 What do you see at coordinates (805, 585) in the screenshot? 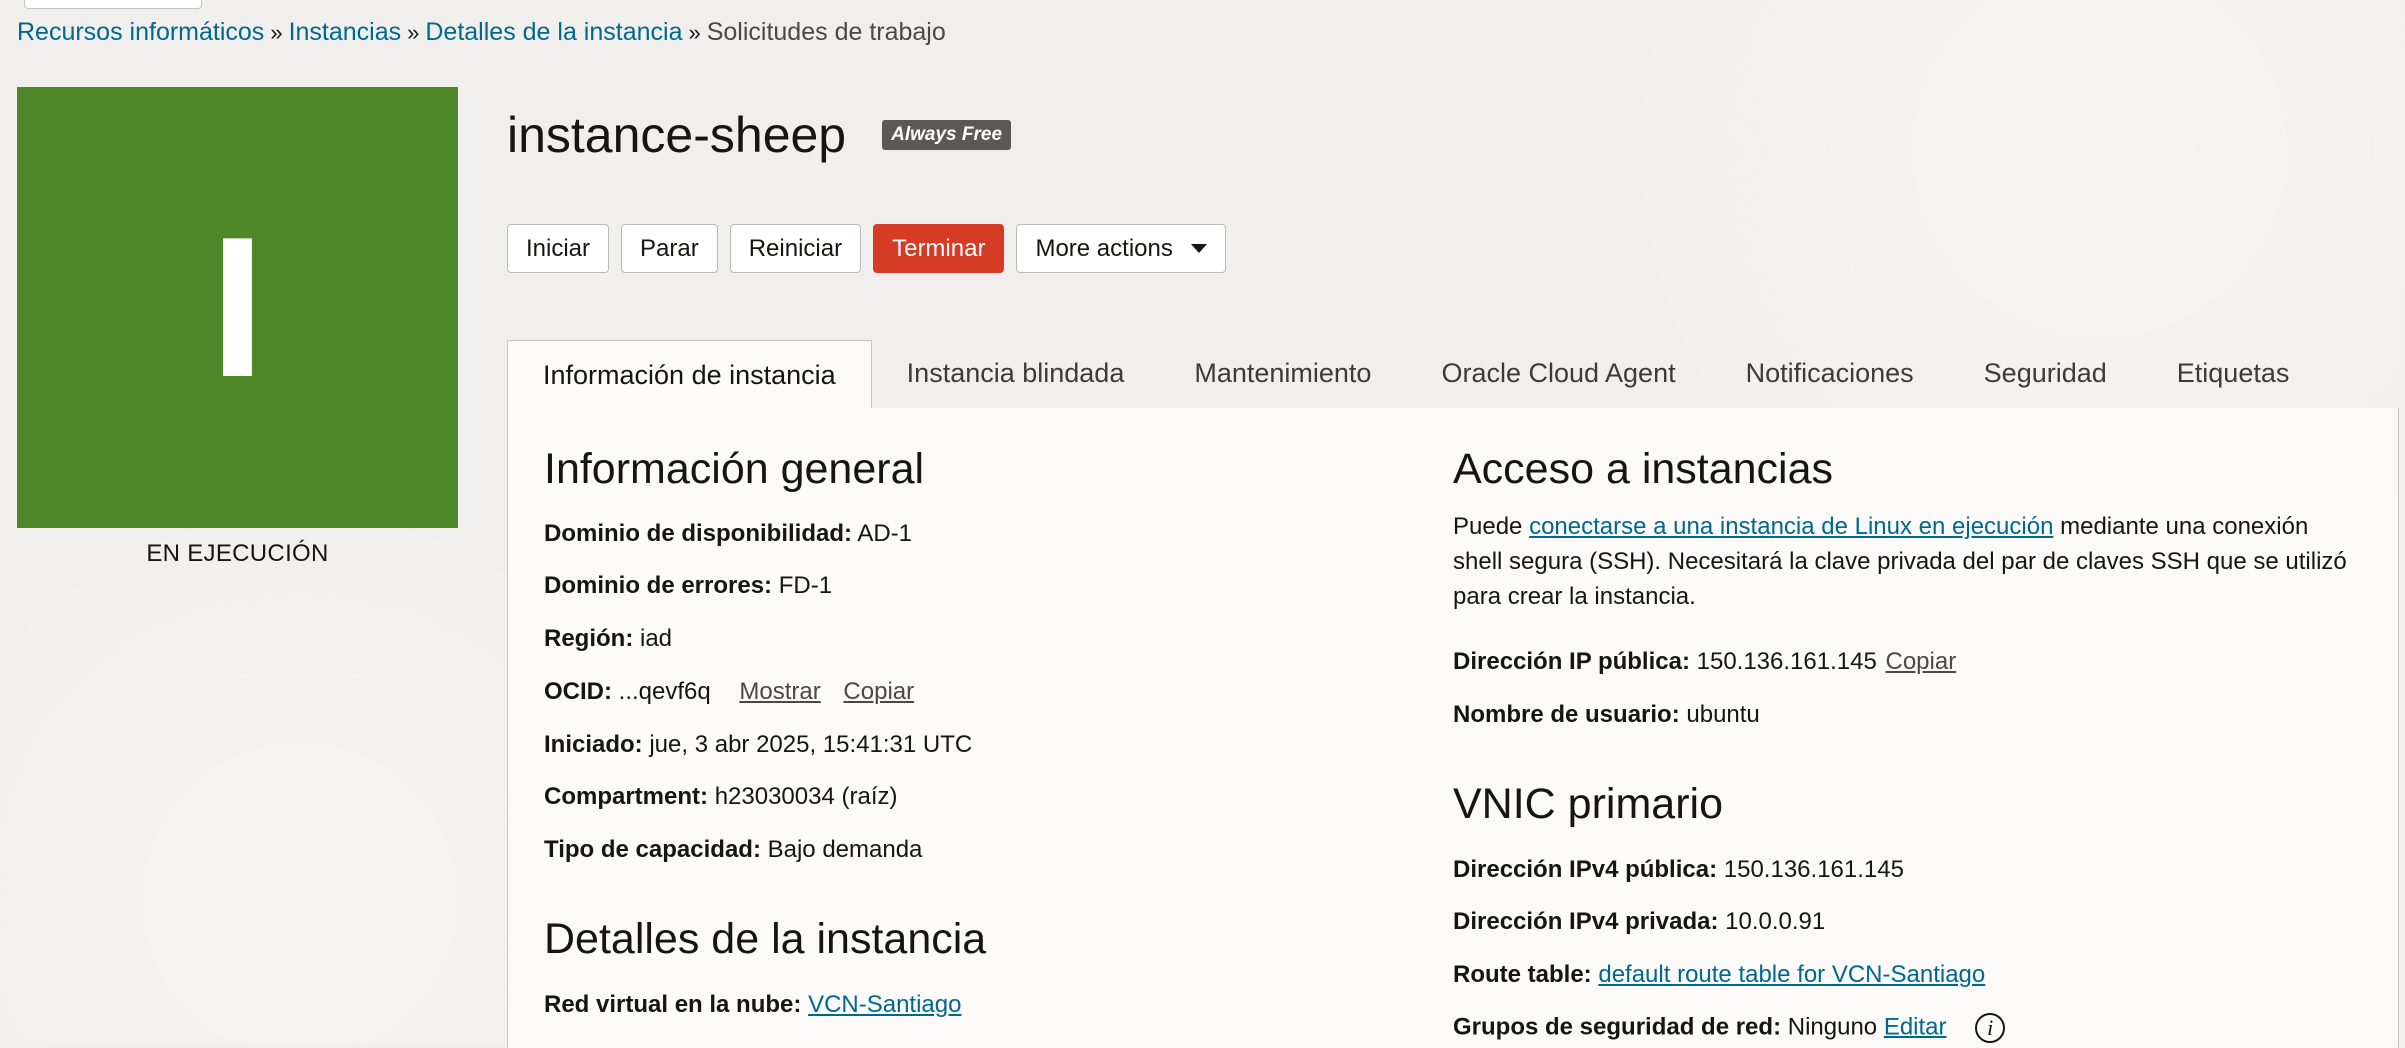
I see `fault-domain-value: FD-1` at bounding box center [805, 585].